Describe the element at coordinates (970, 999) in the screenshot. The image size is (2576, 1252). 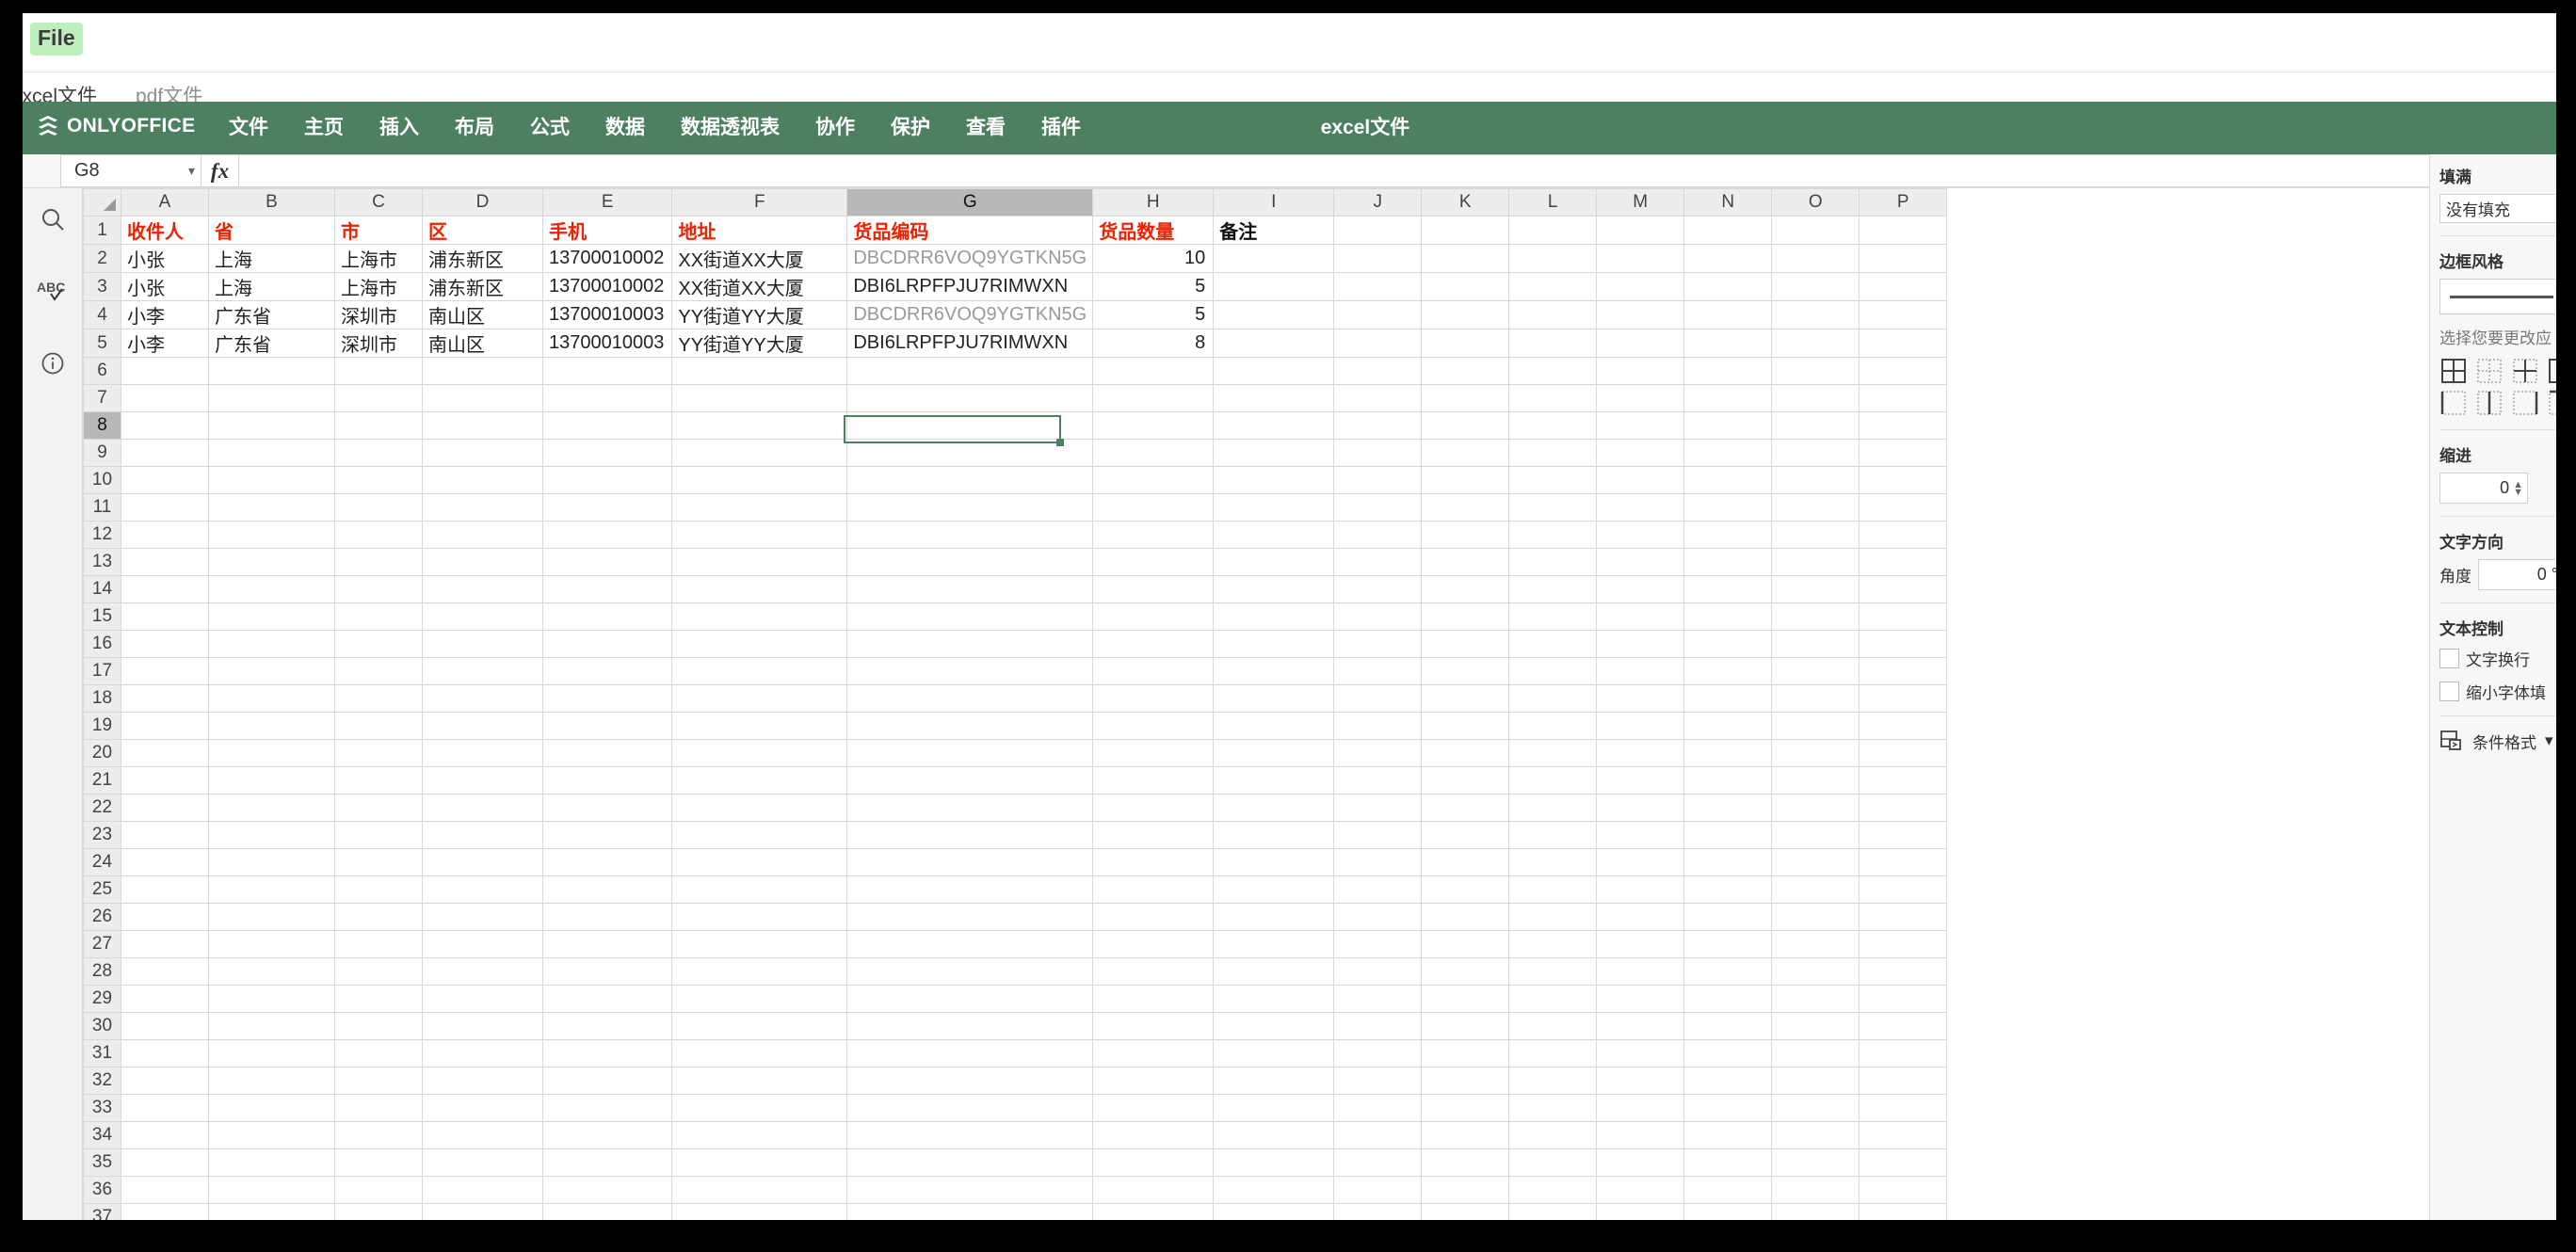
I see `cell-G29` at that location.